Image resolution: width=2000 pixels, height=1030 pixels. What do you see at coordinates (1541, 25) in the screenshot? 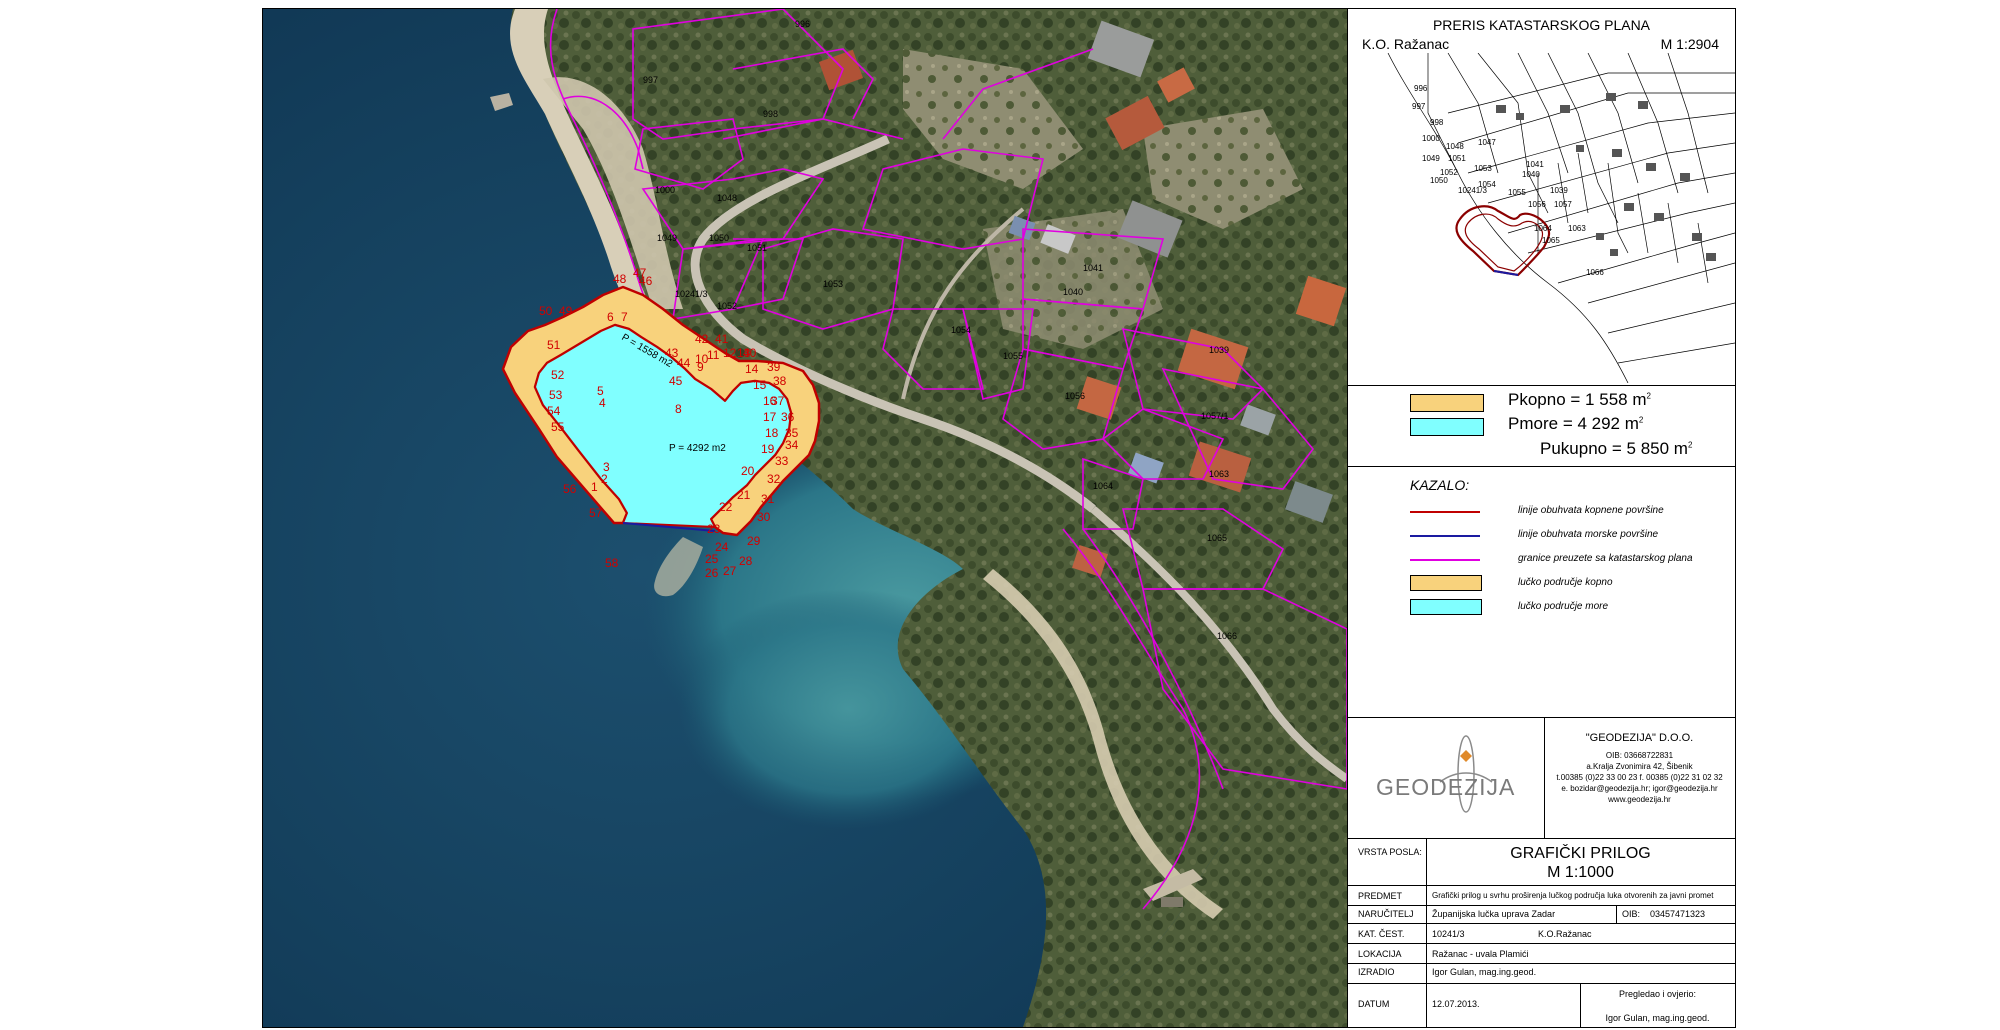
I see `inset-heading: PRERIS KATASTARSKOG PLANA` at bounding box center [1541, 25].